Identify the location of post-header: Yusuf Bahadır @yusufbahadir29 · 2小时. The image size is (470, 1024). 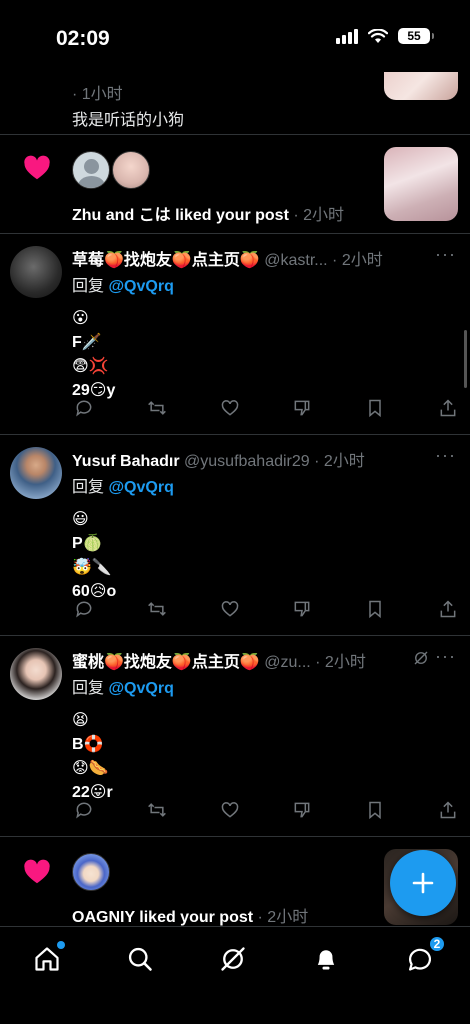
(251, 459).